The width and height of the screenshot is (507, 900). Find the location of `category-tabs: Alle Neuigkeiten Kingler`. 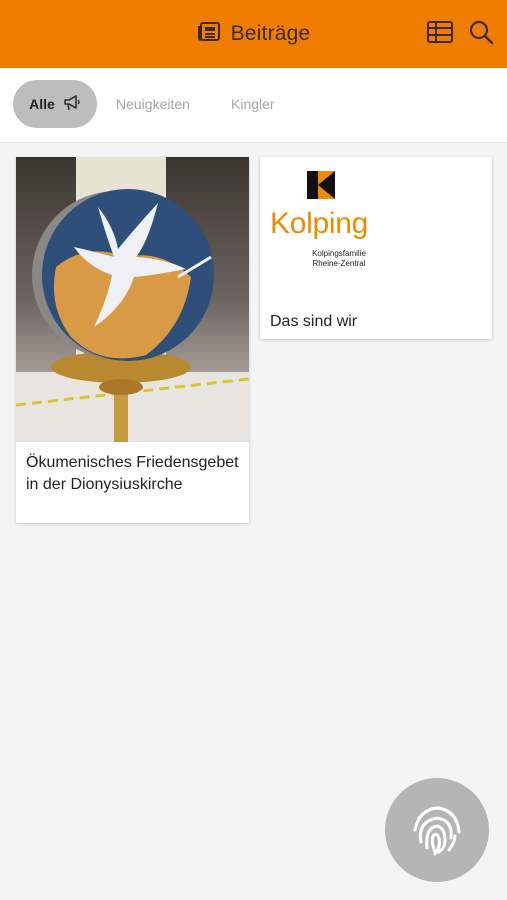

category-tabs: Alle Neuigkeiten Kingler is located at coordinates (253, 105).